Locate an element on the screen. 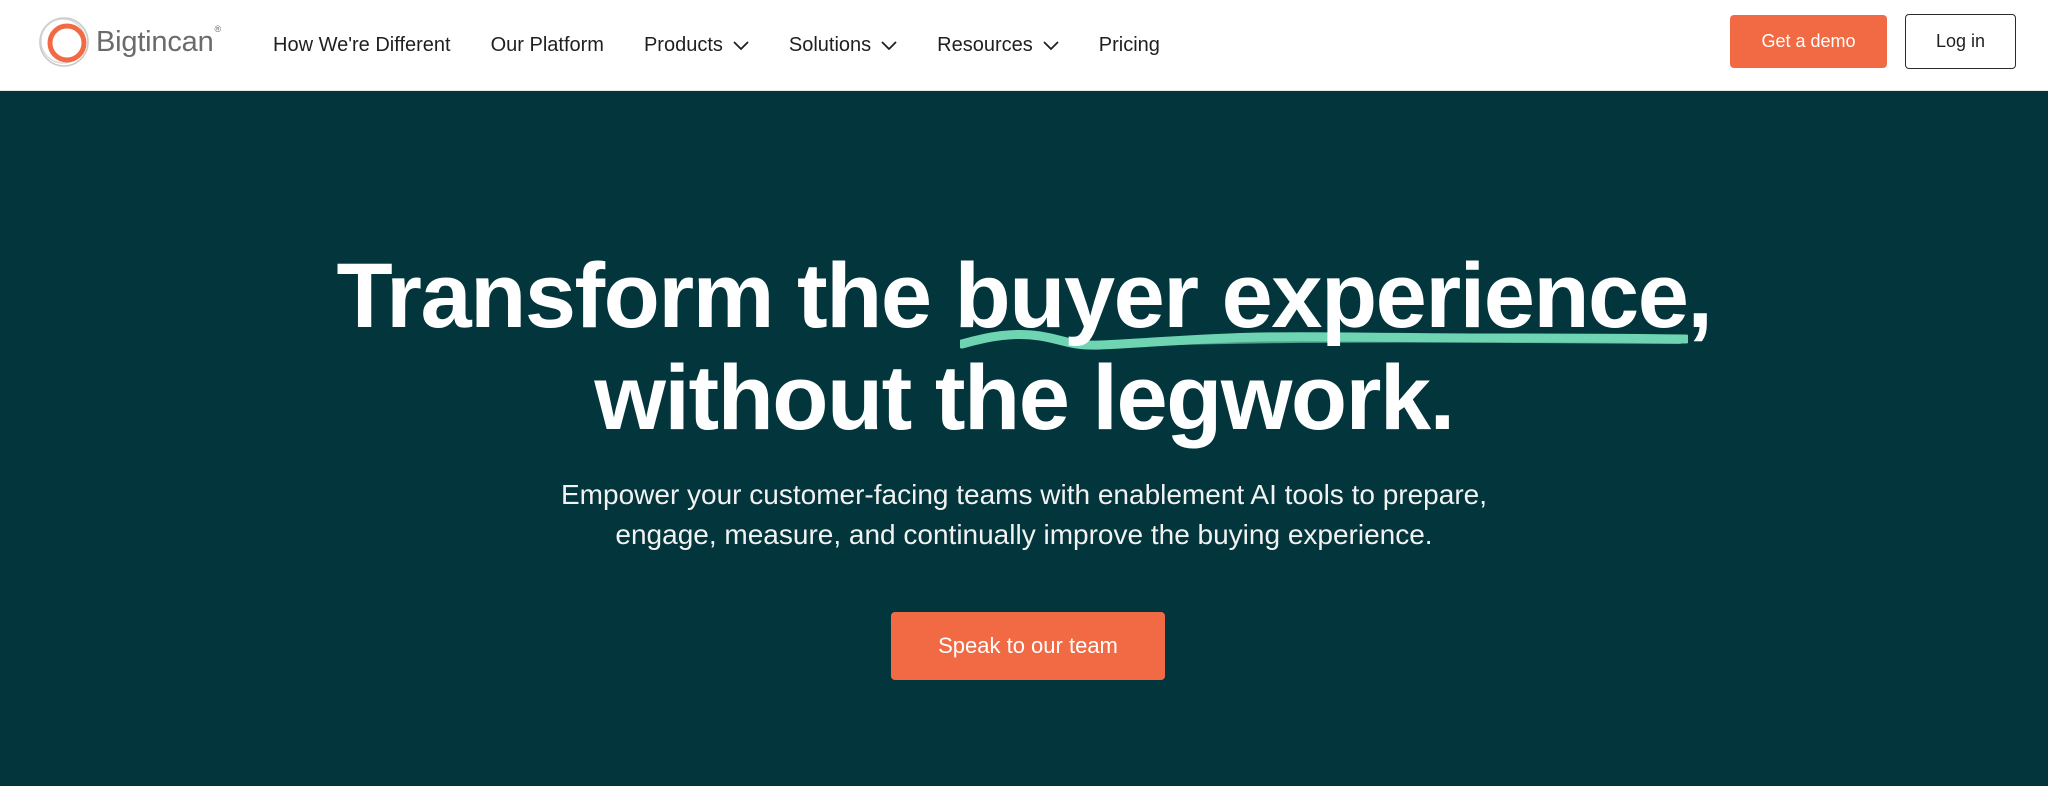 This screenshot has height=786, width=2048. nav-item-how-were-different: How We're Different is located at coordinates (362, 45).